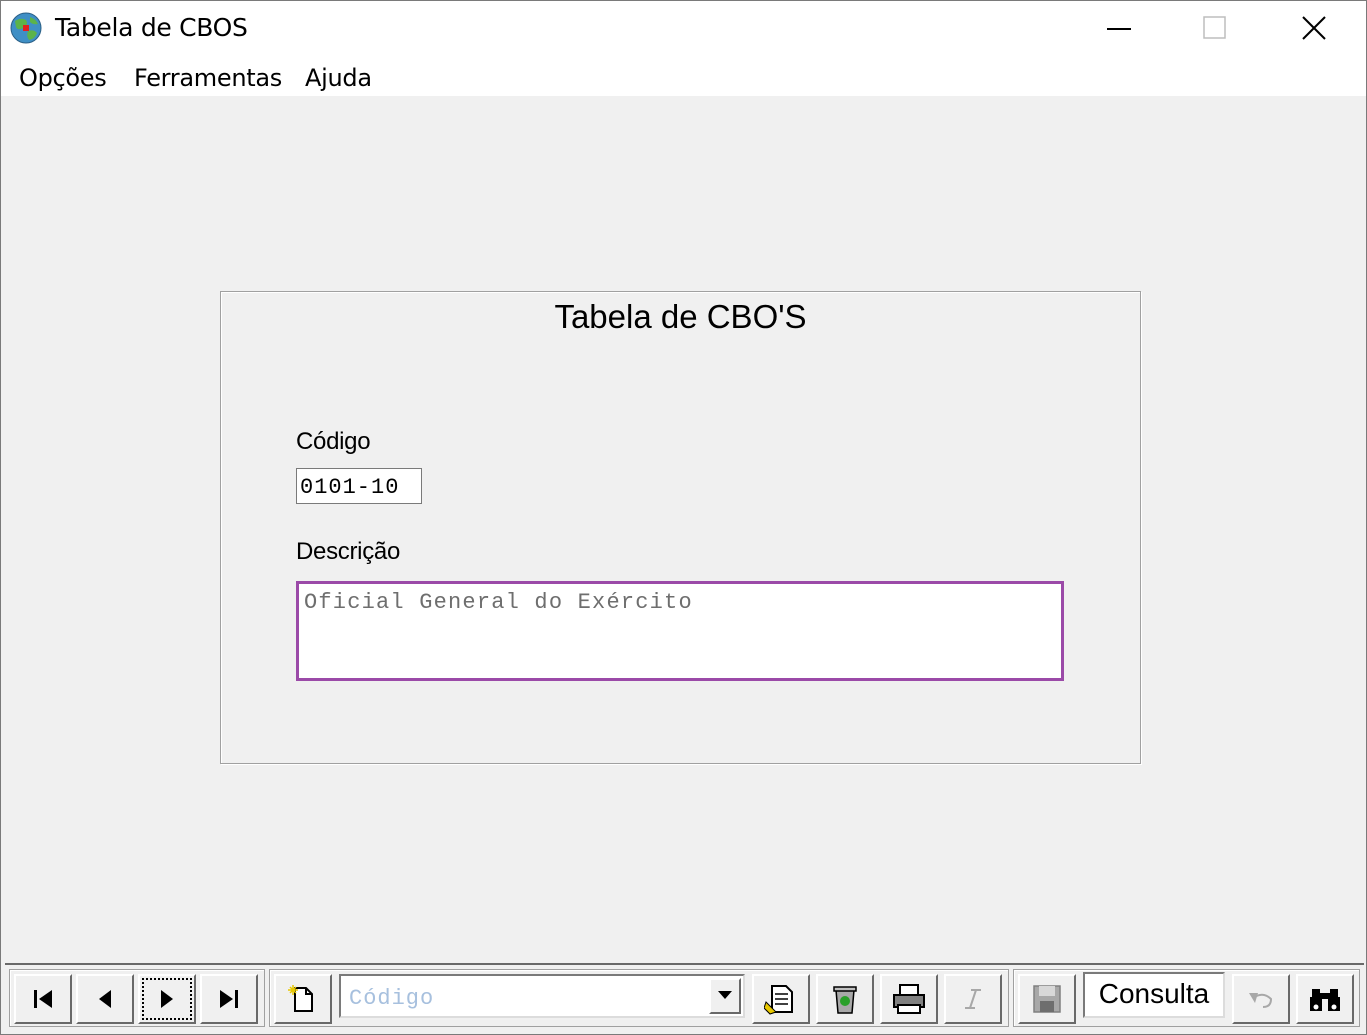  I want to click on print-icon, so click(909, 999).